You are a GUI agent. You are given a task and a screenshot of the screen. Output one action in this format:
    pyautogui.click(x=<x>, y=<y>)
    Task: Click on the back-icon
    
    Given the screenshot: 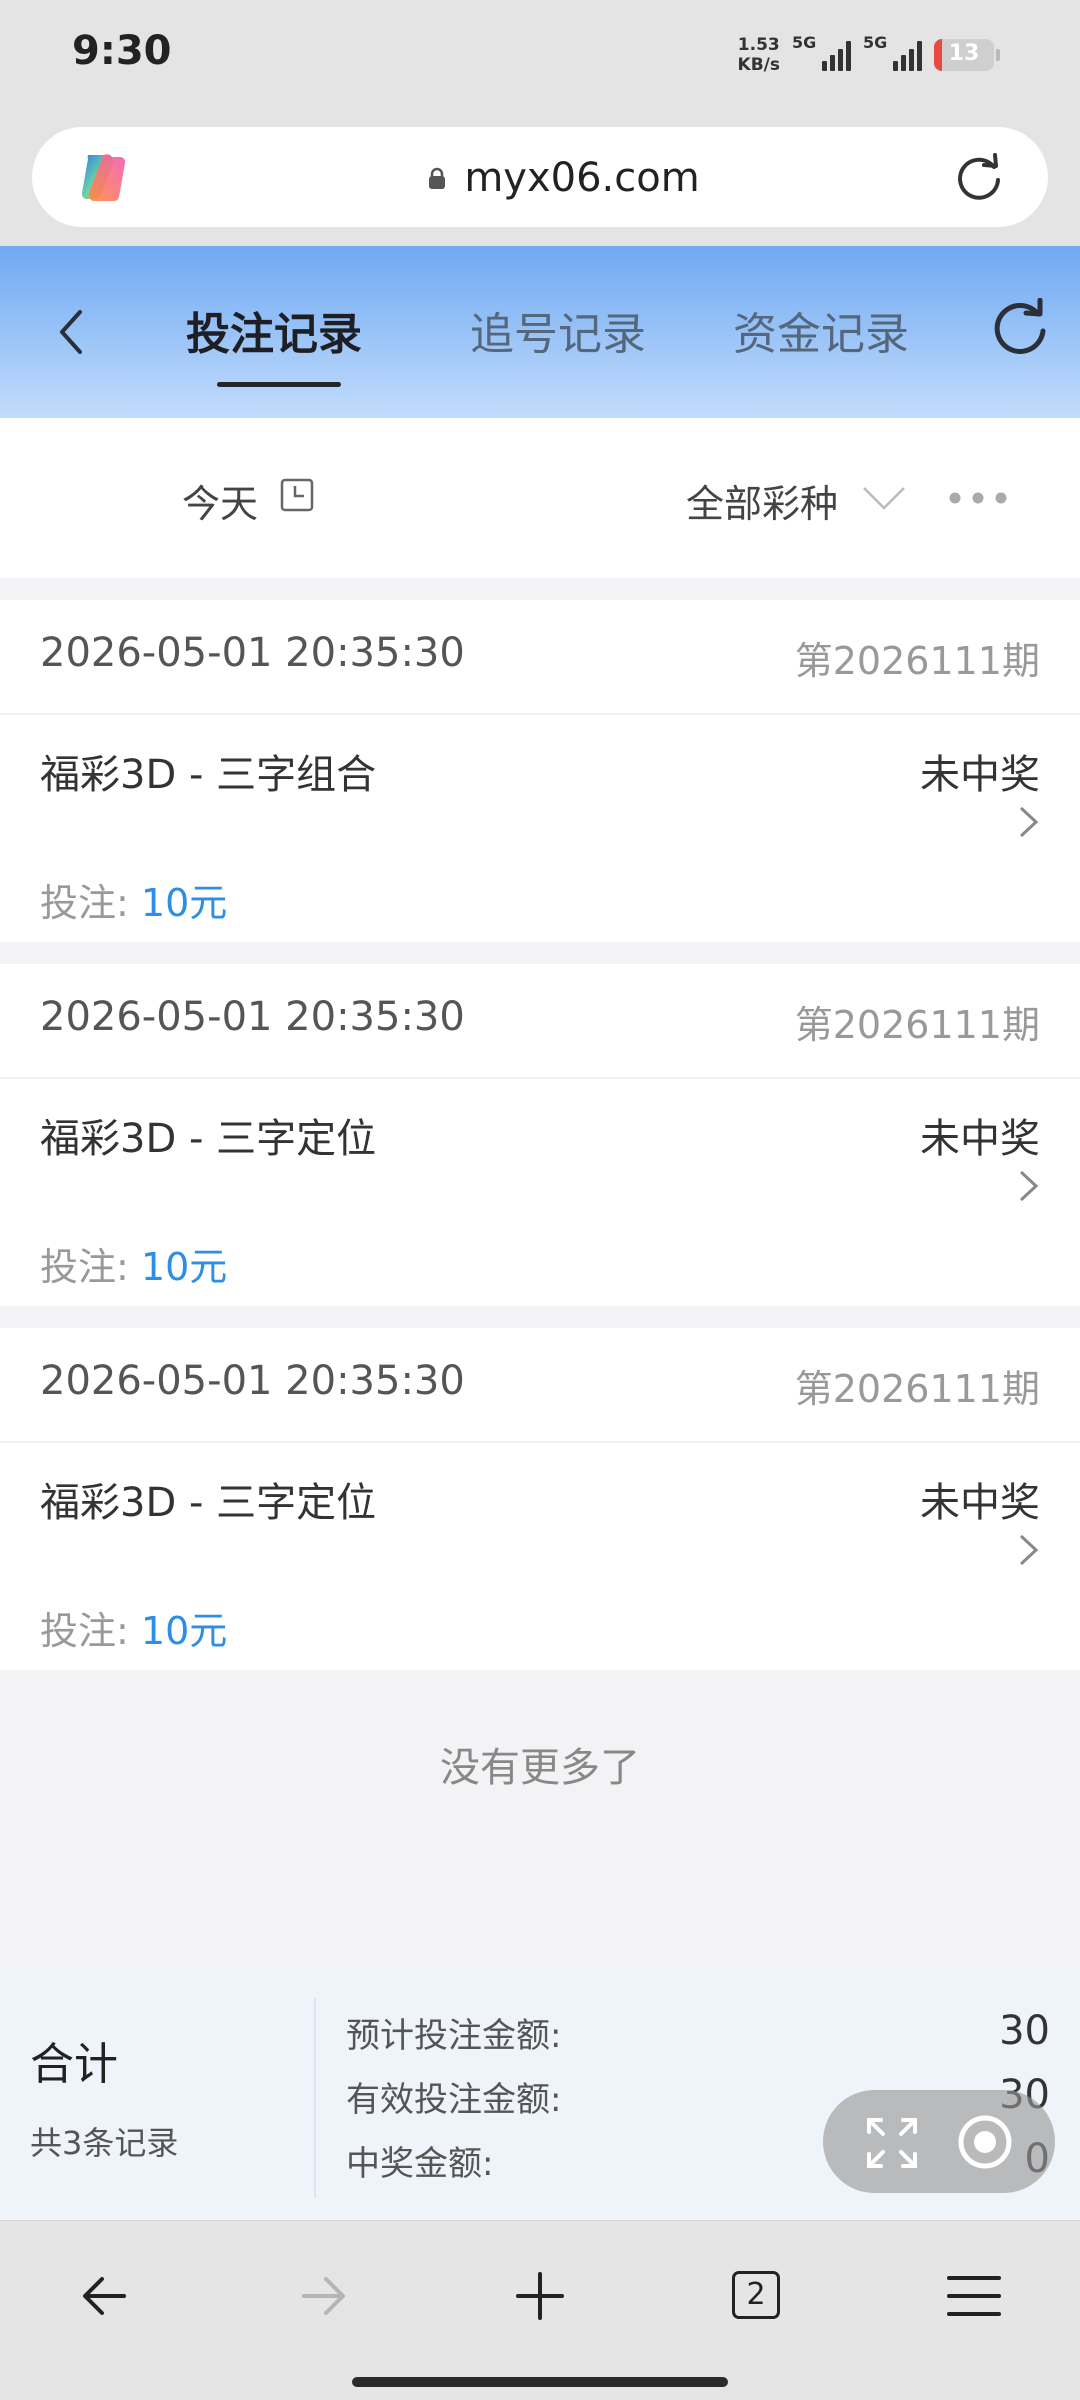 What is the action you would take?
    pyautogui.click(x=72, y=332)
    